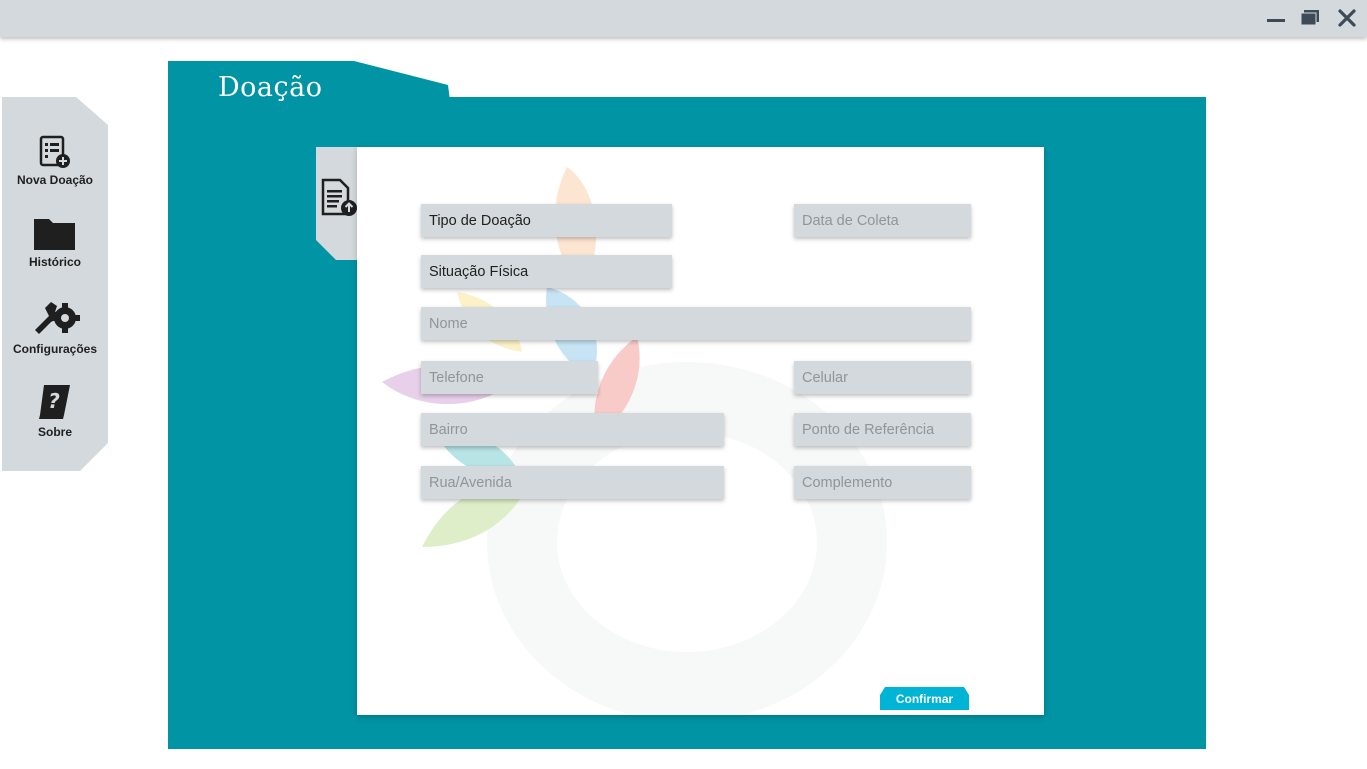 The image size is (1367, 769). I want to click on help-book-icon: ?, so click(54, 402).